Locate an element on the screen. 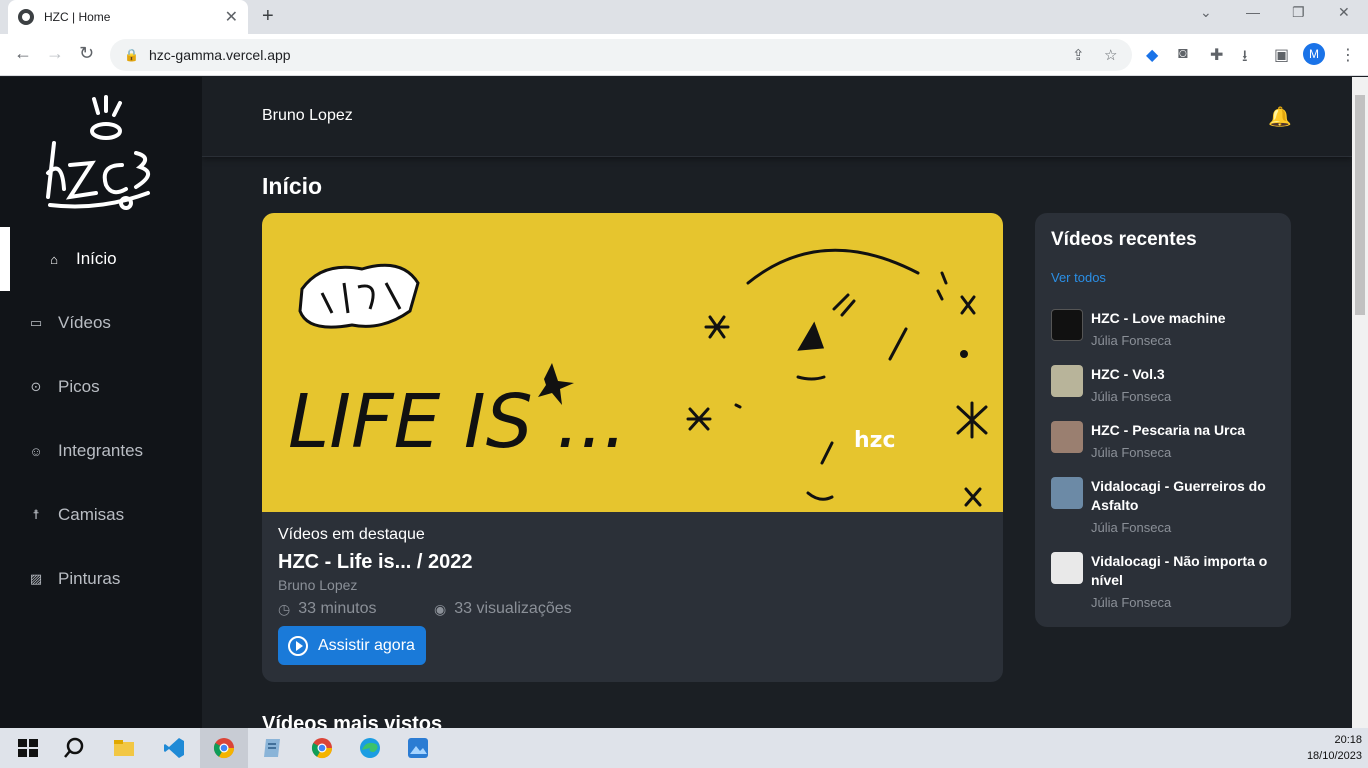  svg-text: hzc is located at coordinates (875, 440).